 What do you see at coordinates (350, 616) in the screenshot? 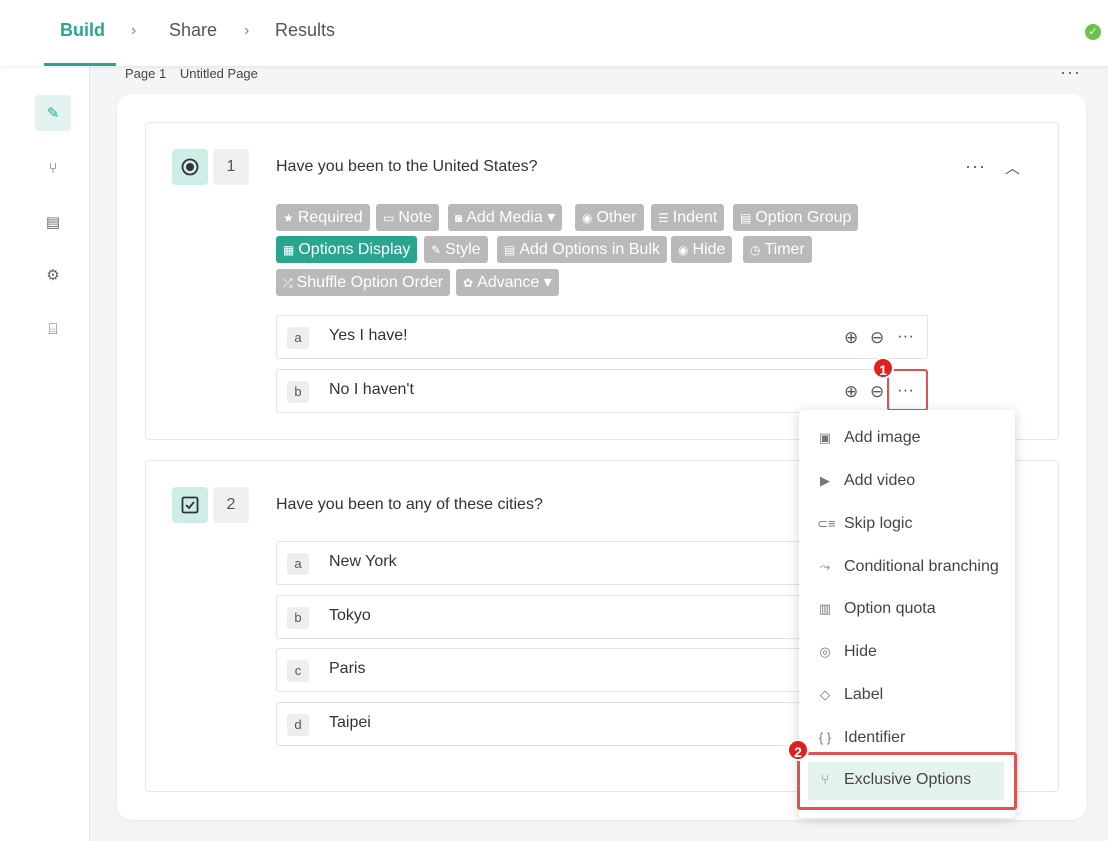
I see `option-text: Tokyo` at bounding box center [350, 616].